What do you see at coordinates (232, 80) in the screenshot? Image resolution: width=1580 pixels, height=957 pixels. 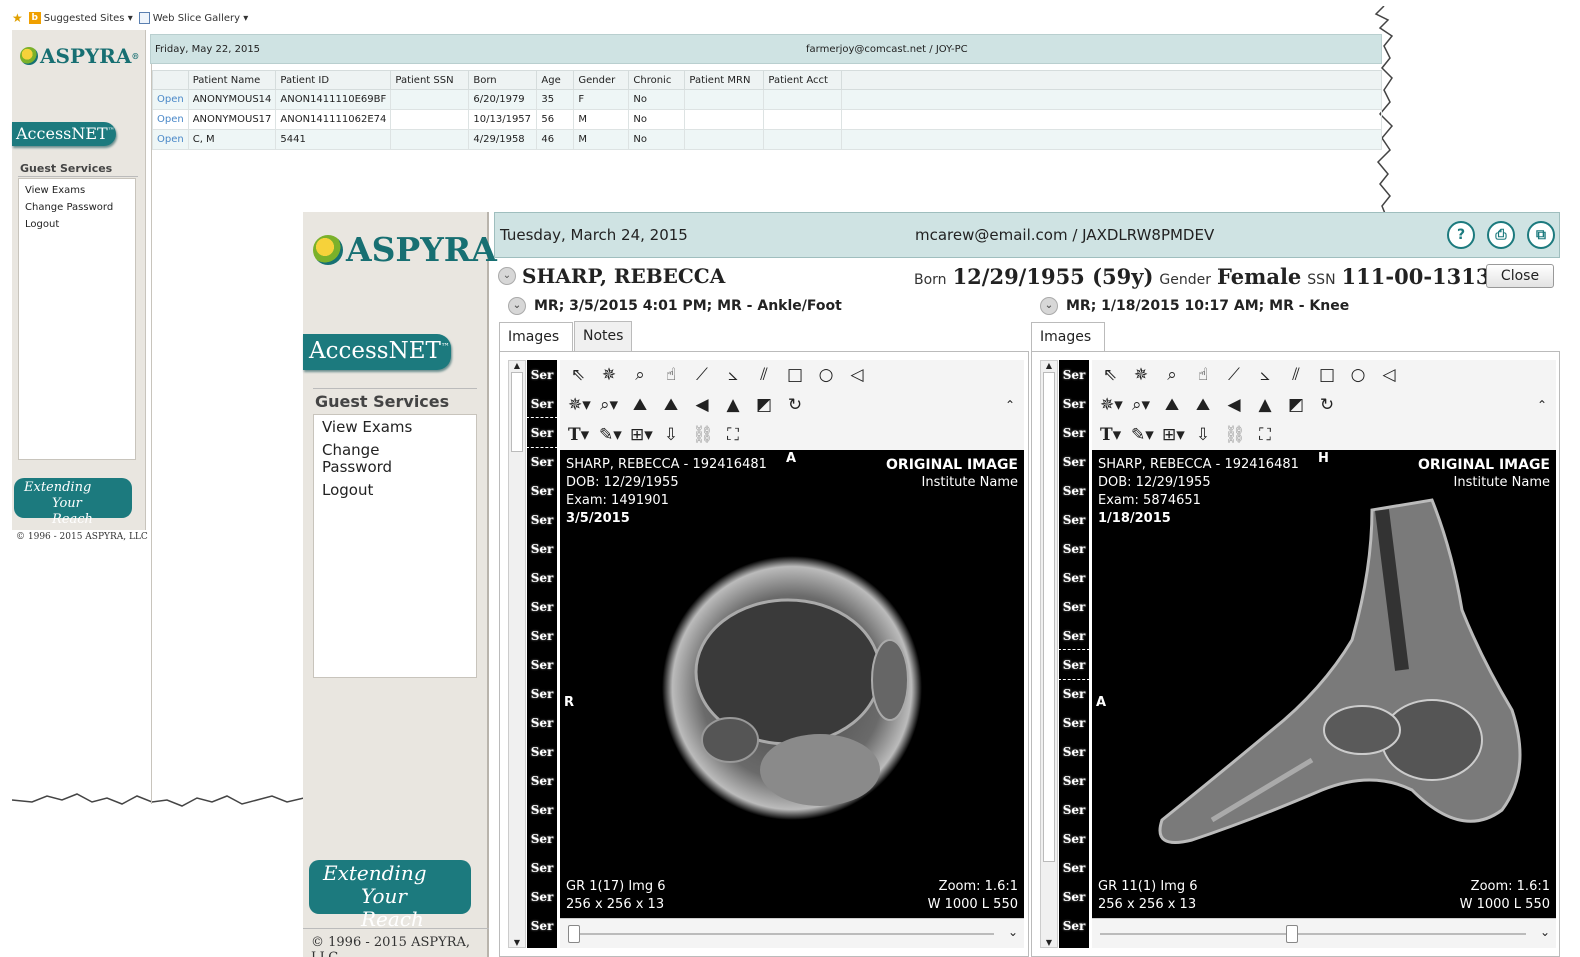 I see `col-patient-name: Patient Name` at bounding box center [232, 80].